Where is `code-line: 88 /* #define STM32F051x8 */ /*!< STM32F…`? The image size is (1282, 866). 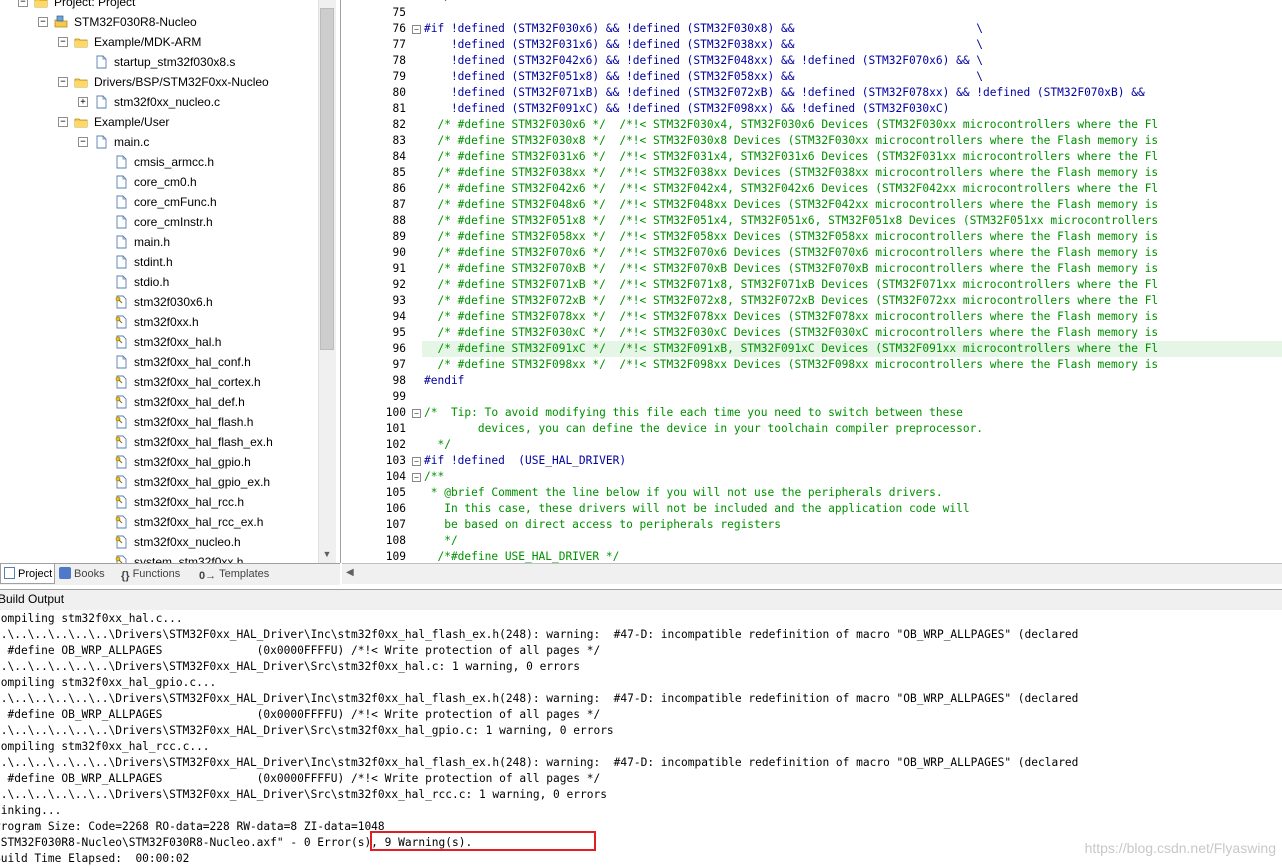
code-line: 88 /* #define STM32F051x8 */ /*!< STM32F… is located at coordinates (812, 221).